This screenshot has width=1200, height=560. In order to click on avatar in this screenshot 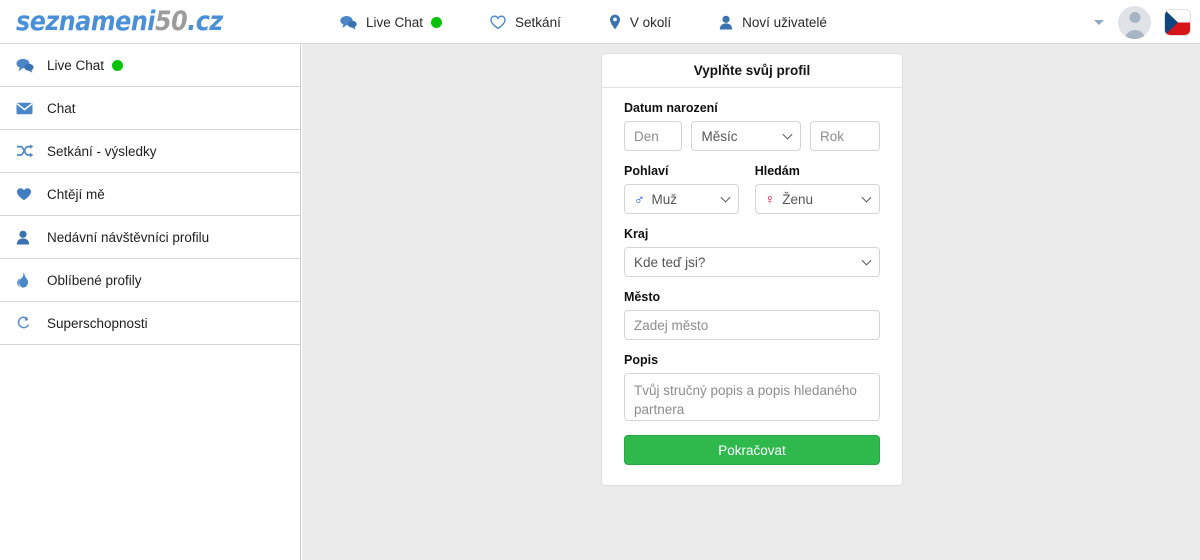, I will do `click(1134, 22)`.